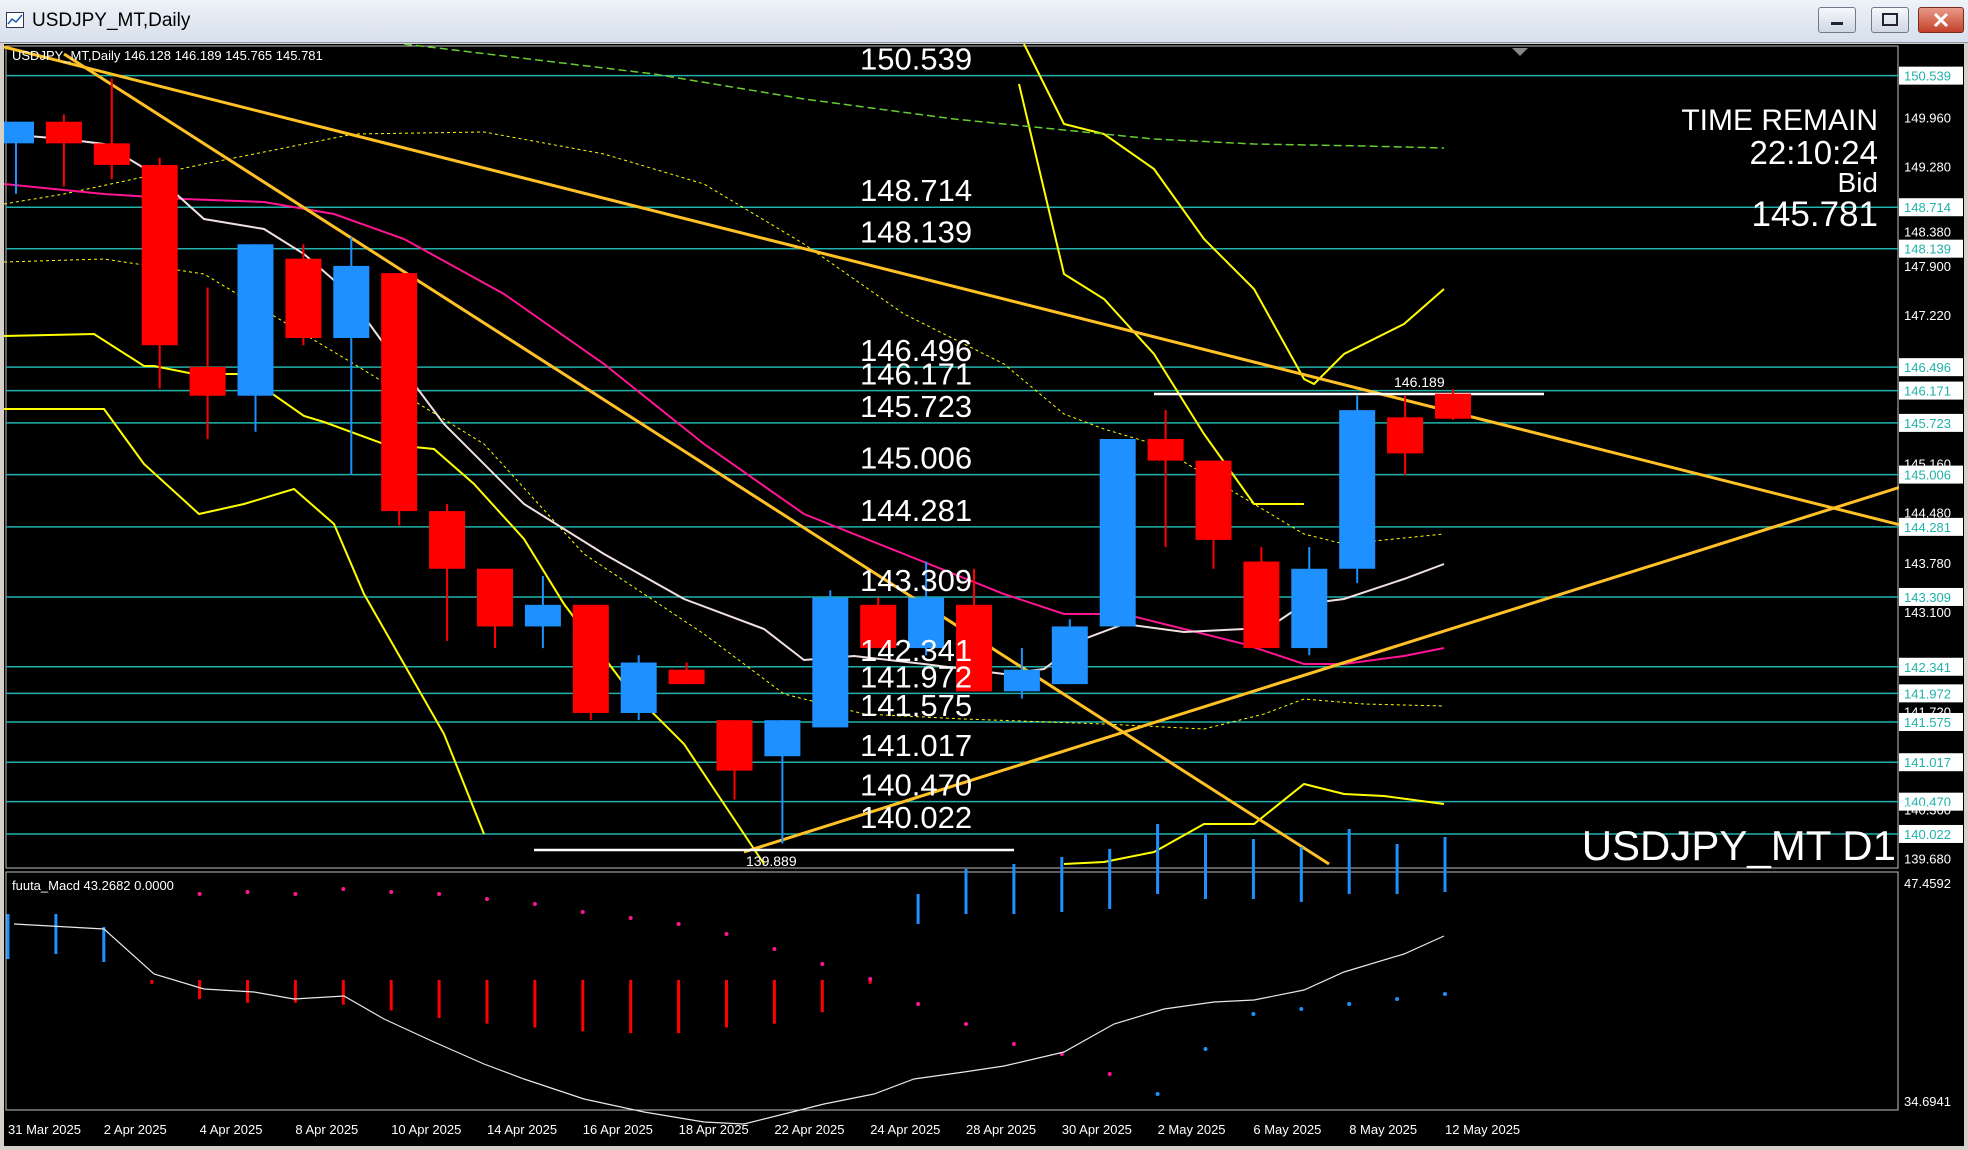 Image resolution: width=1968 pixels, height=1150 pixels. Describe the element at coordinates (1419, 382) in the screenshot. I see `high-marker-label: 146.189` at that location.